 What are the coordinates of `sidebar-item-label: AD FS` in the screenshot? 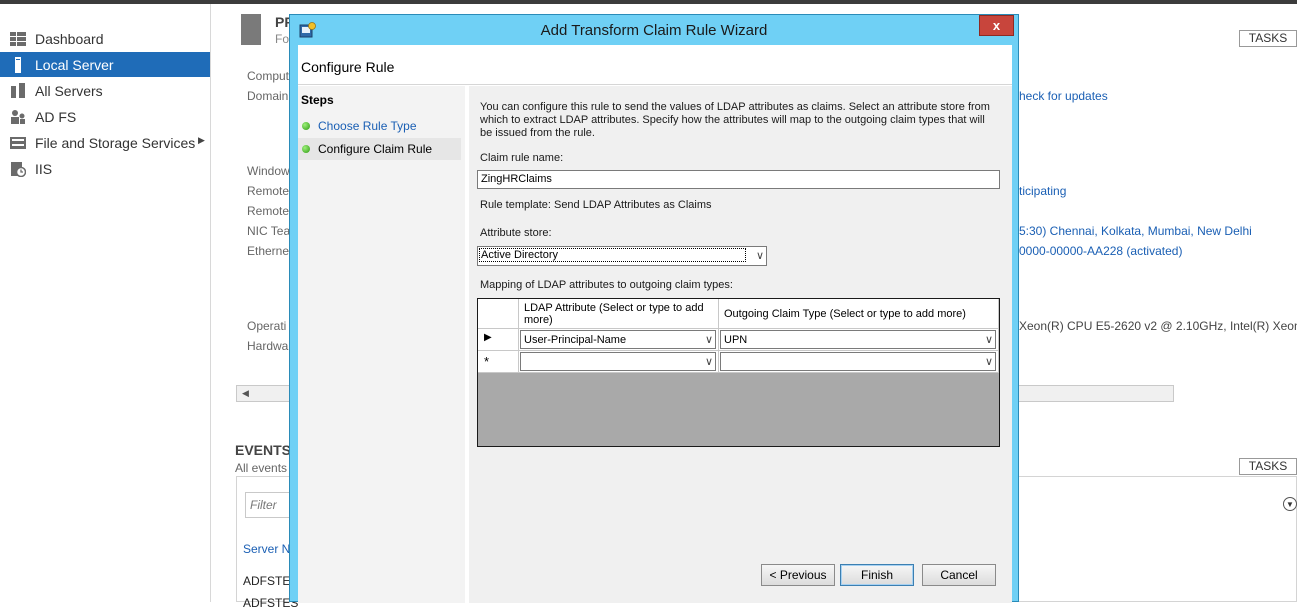 It's located at (56, 116).